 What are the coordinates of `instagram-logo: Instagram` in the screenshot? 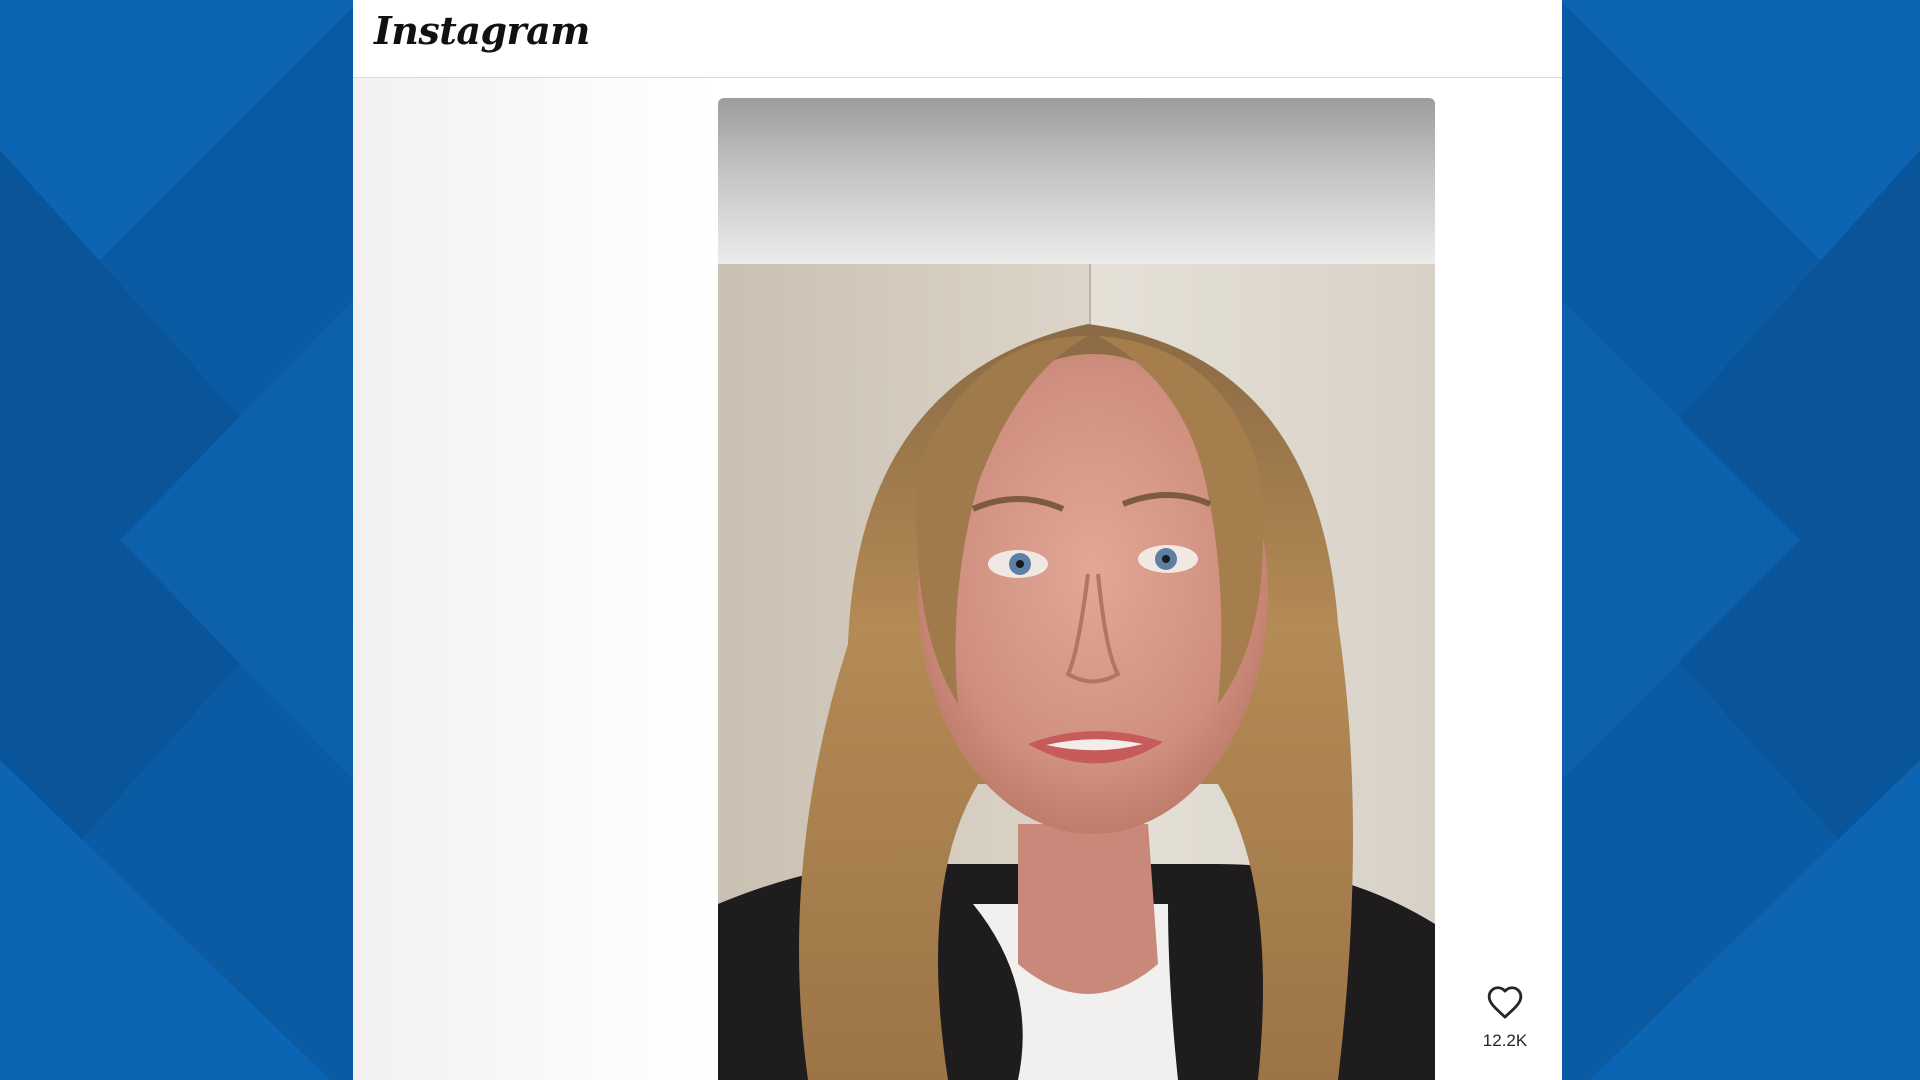 It's located at (482, 30).